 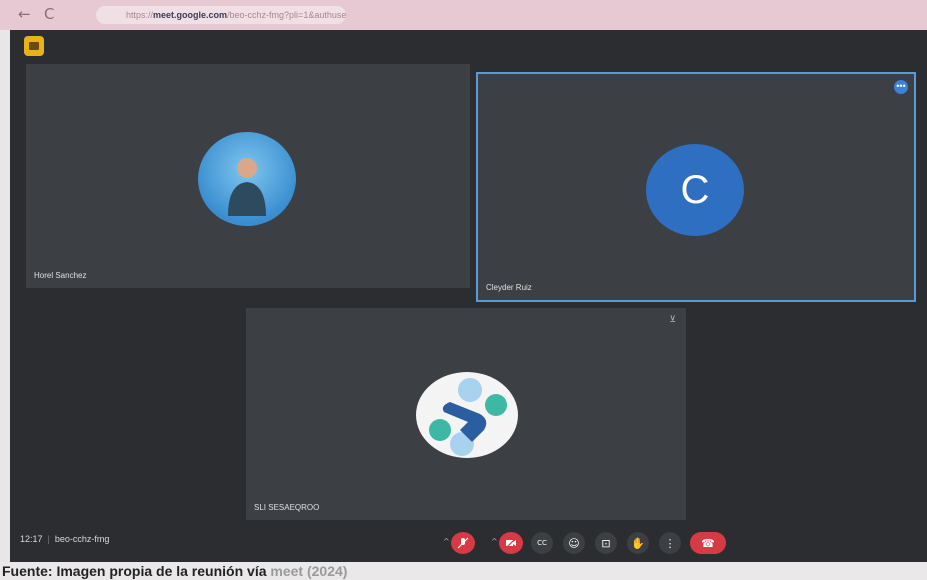 What do you see at coordinates (638, 543) in the screenshot?
I see `raise-hand-button: ✋` at bounding box center [638, 543].